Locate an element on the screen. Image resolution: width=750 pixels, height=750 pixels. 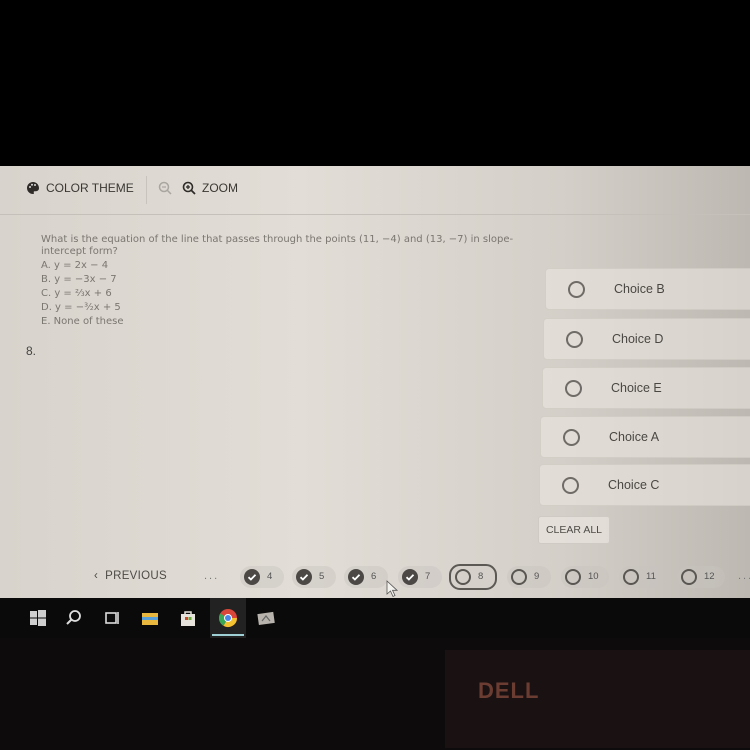
zoom-out-icon is located at coordinates (165, 188).